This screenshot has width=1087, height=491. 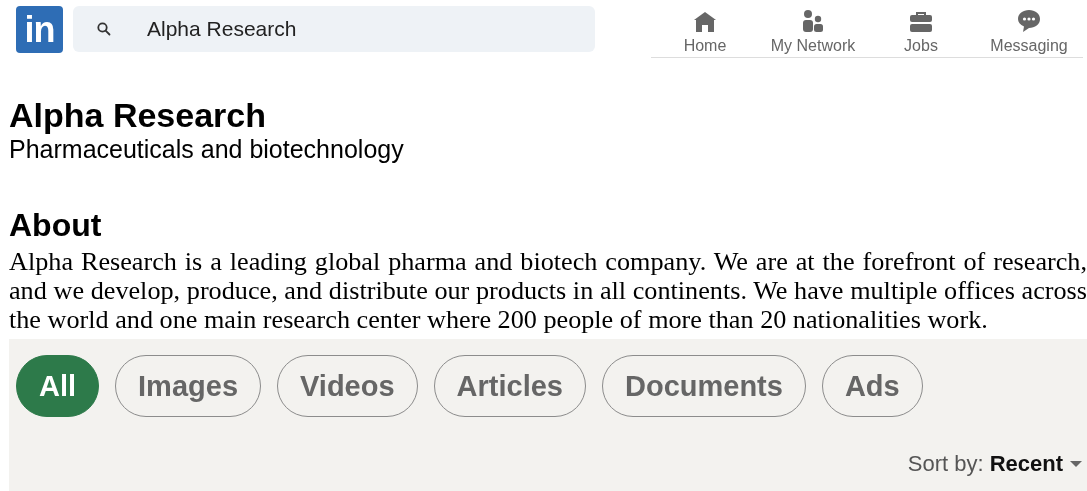 I want to click on chat-icon, so click(x=1029, y=20).